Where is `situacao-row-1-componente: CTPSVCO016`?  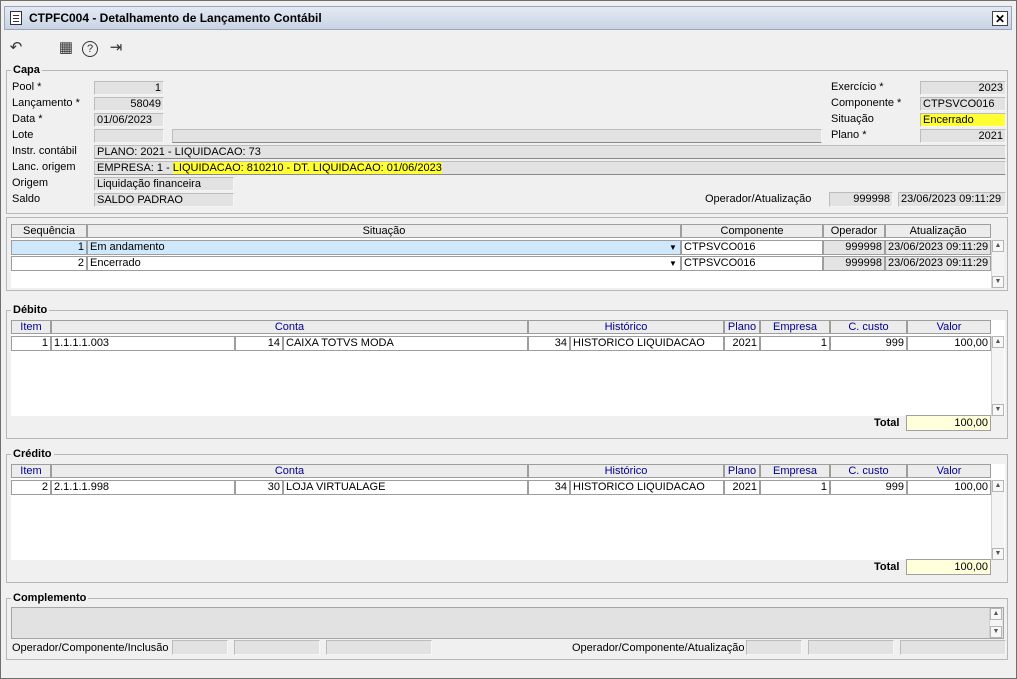
situacao-row-1-componente: CTPSVCO016 is located at coordinates (752, 247).